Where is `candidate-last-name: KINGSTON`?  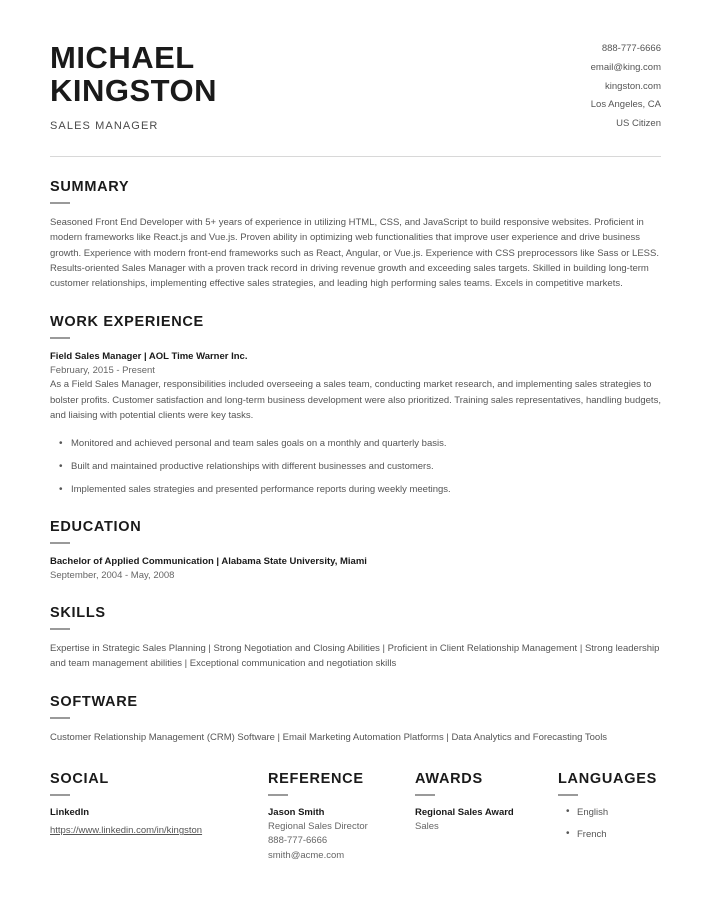 candidate-last-name: KINGSTON is located at coordinates (134, 90).